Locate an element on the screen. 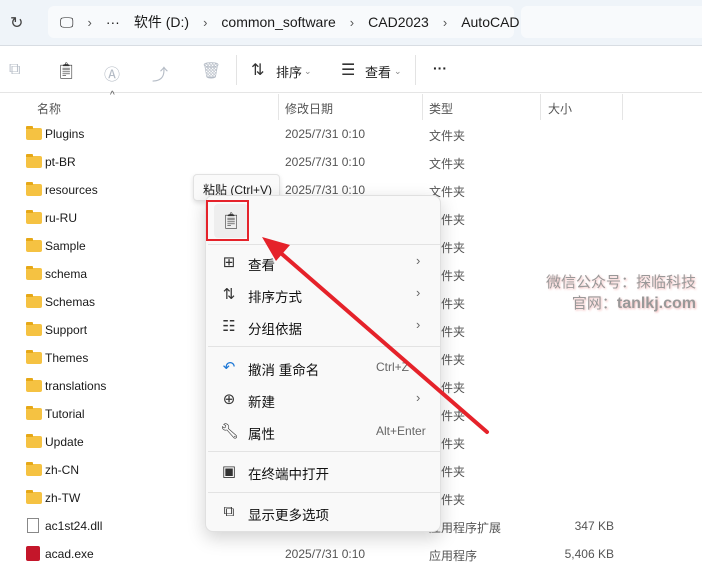 Image resolution: width=702 pixels, height=575 pixels. watermark-site: tanlkj.com is located at coordinates (656, 303).